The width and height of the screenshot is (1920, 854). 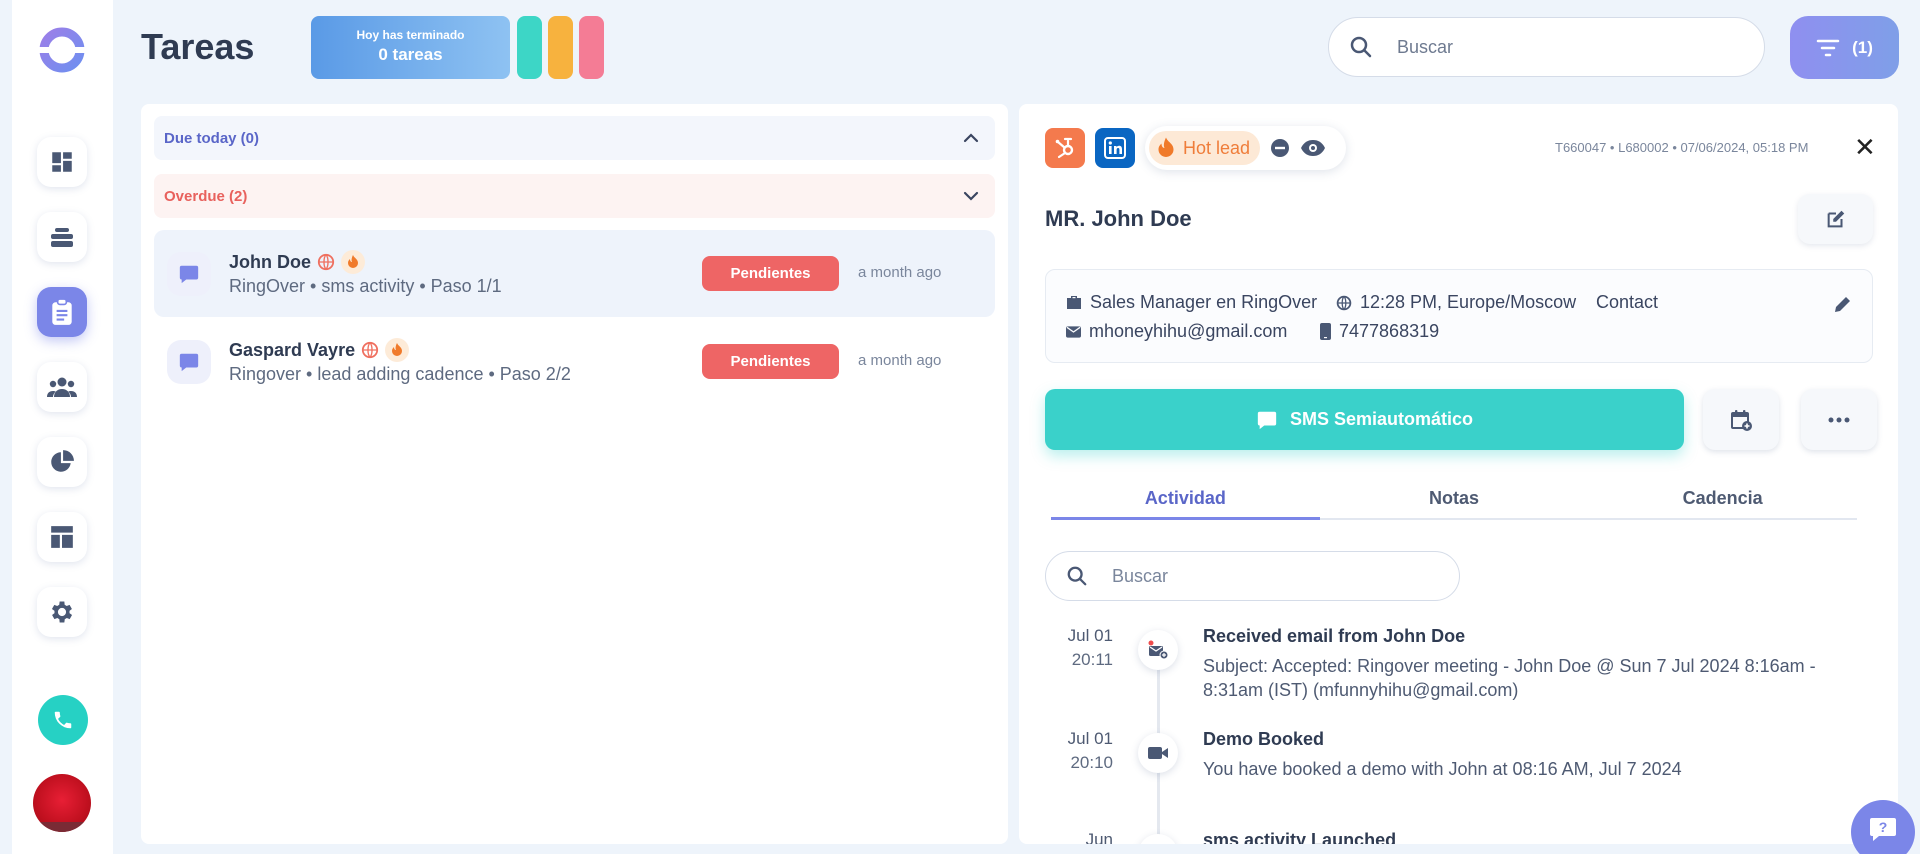 I want to click on task-time: a month ago, so click(x=900, y=360).